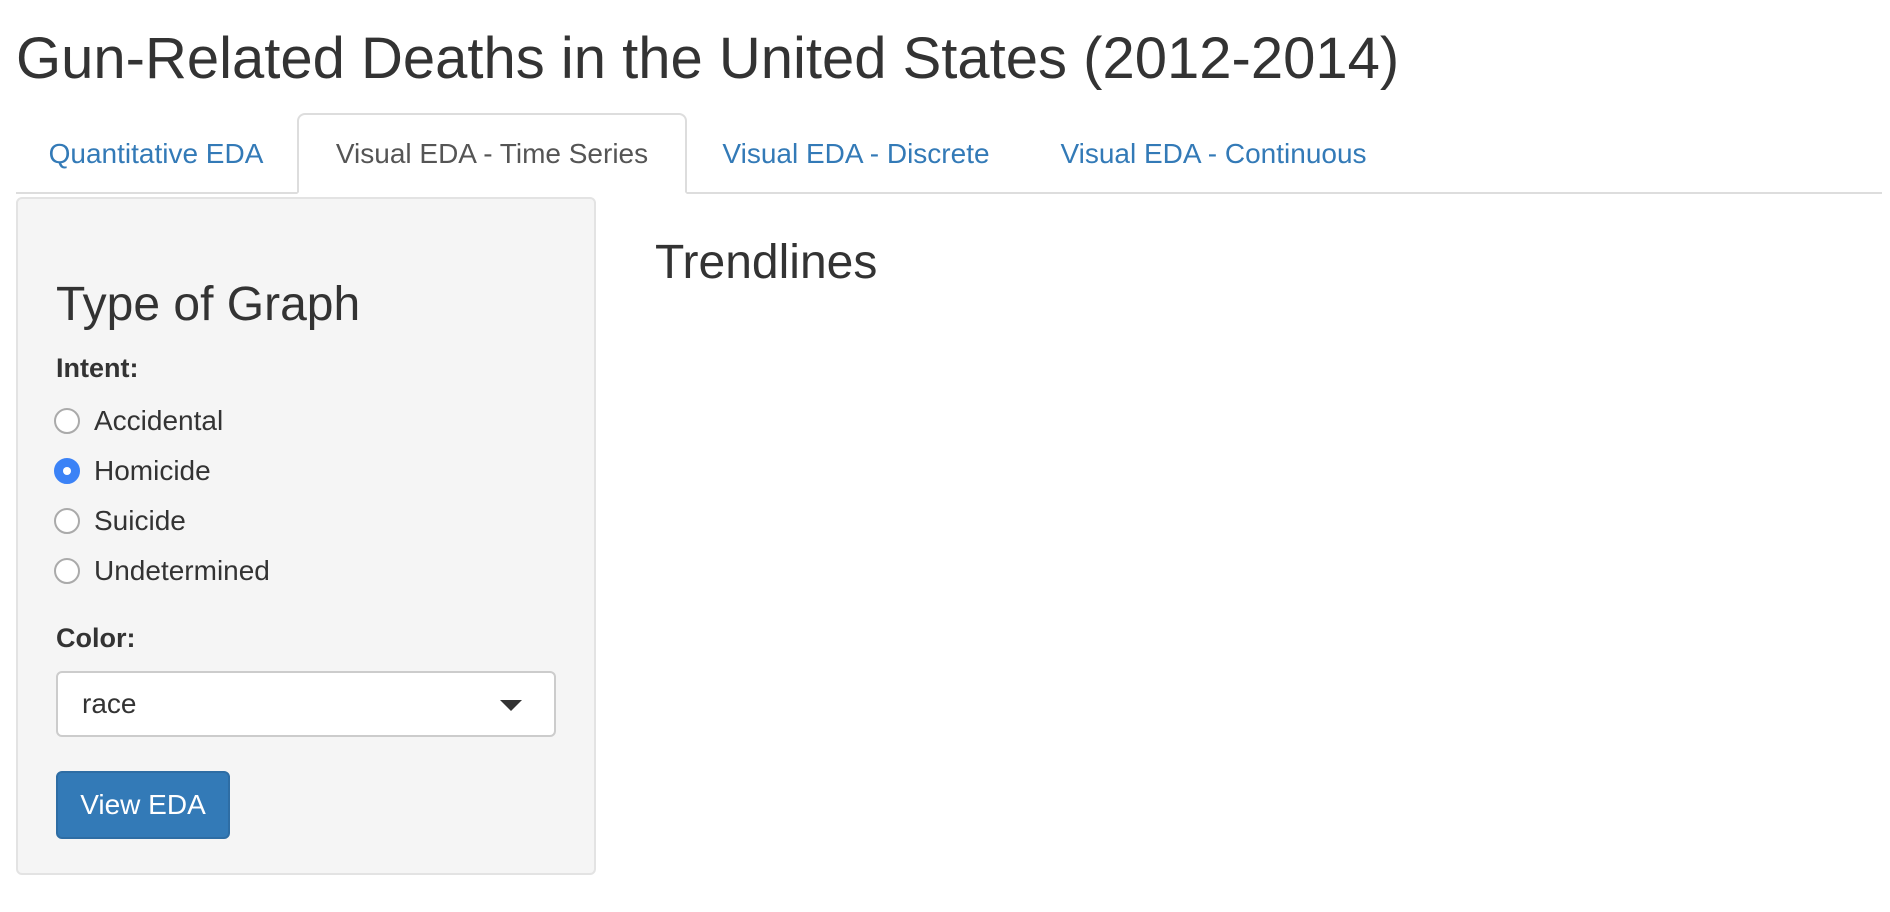  Describe the element at coordinates (152, 470) in the screenshot. I see `radio-label: Homicide` at that location.